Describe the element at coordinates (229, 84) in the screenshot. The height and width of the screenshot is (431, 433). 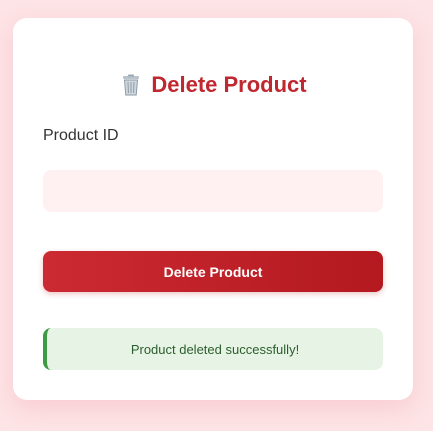
I see `title-text: Delete Product` at that location.